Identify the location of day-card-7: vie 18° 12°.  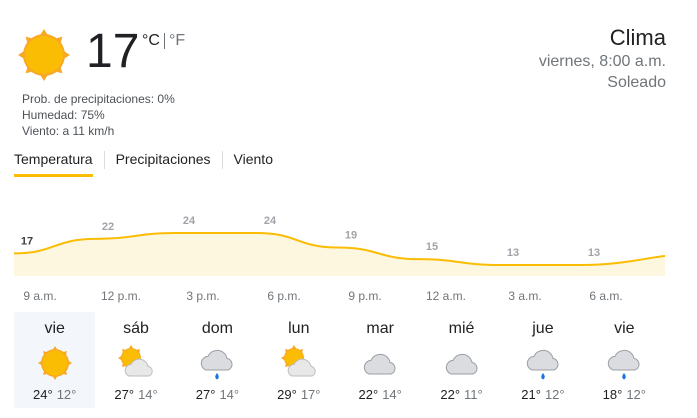
(624, 360).